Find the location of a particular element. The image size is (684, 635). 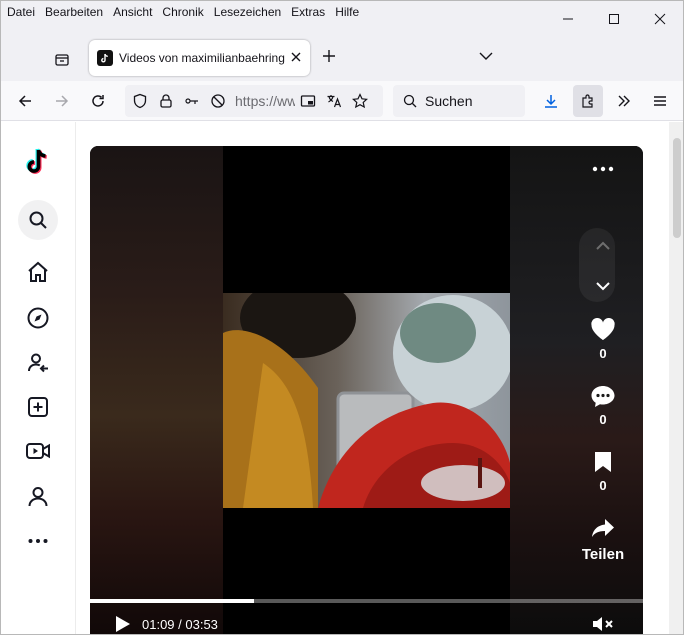

list-all-tabs-button is located at coordinates (486, 58).